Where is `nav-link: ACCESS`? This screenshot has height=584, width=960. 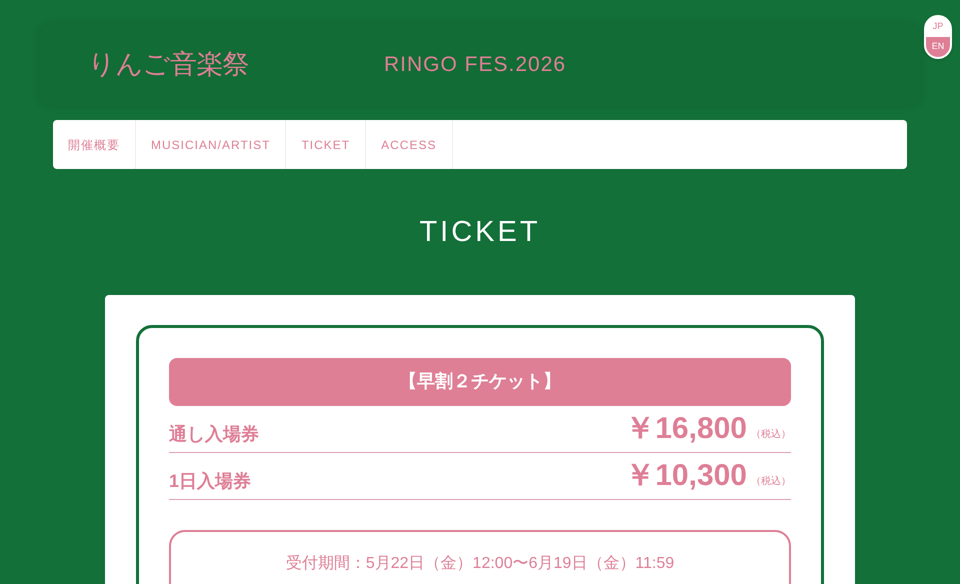 nav-link: ACCESS is located at coordinates (409, 144).